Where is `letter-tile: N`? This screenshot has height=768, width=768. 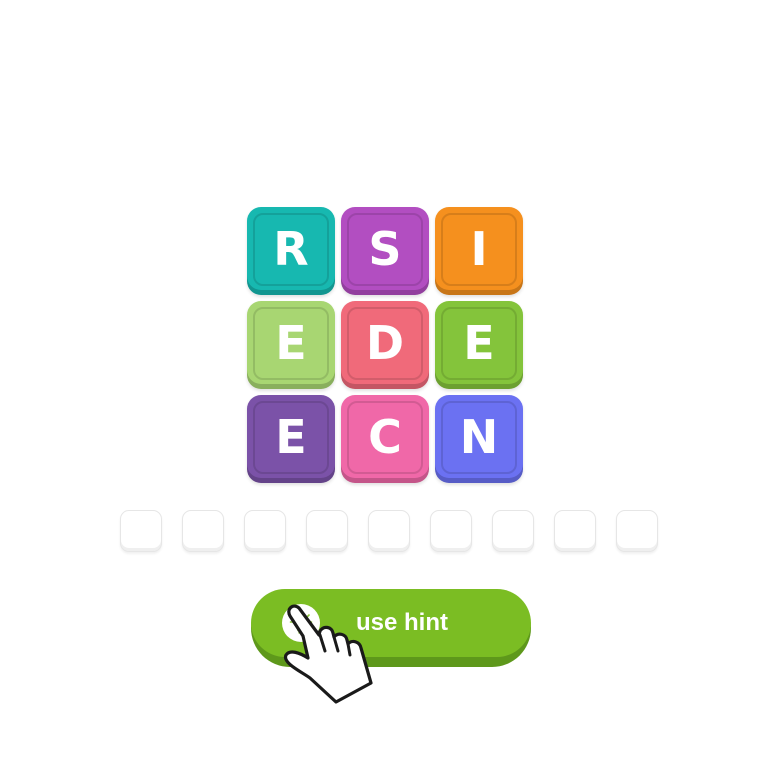 letter-tile: N is located at coordinates (479, 439).